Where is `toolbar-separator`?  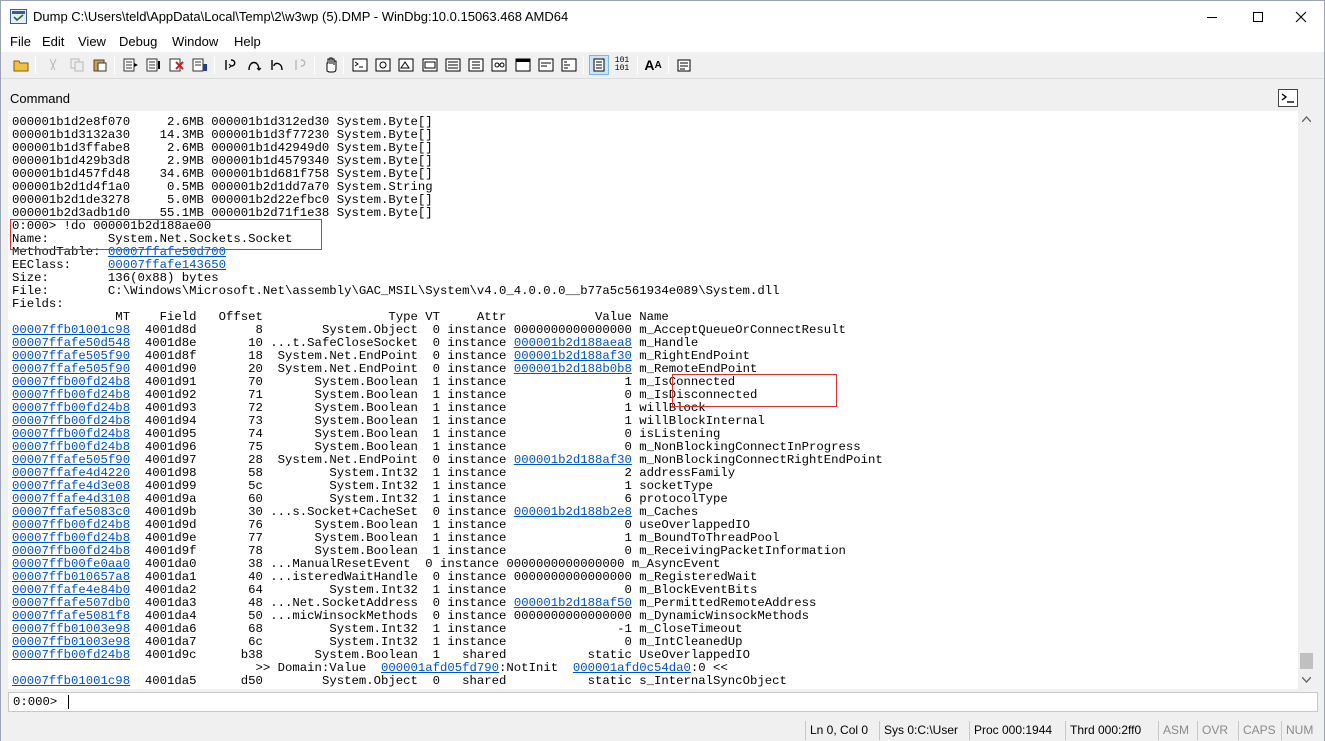 toolbar-separator is located at coordinates (637, 65).